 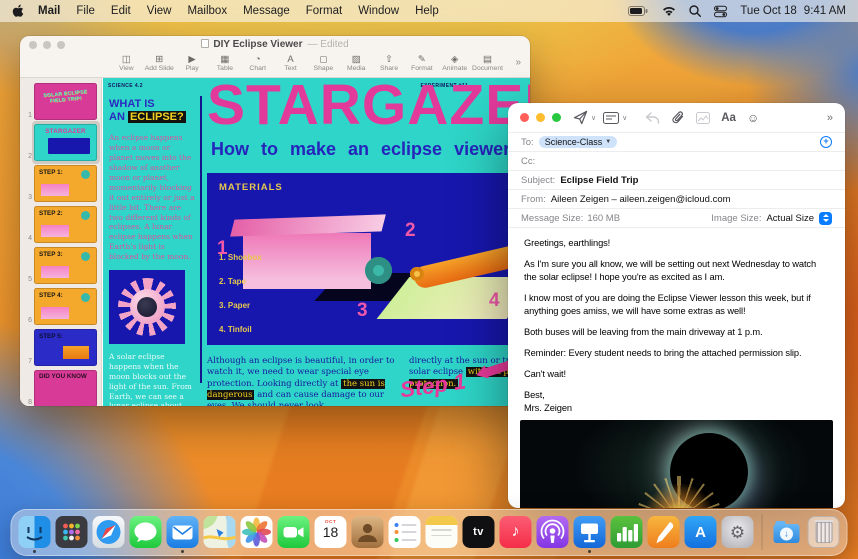 What do you see at coordinates (65, 388) in the screenshot?
I see `slide-thumbnail-8: DID YOU KNOW` at bounding box center [65, 388].